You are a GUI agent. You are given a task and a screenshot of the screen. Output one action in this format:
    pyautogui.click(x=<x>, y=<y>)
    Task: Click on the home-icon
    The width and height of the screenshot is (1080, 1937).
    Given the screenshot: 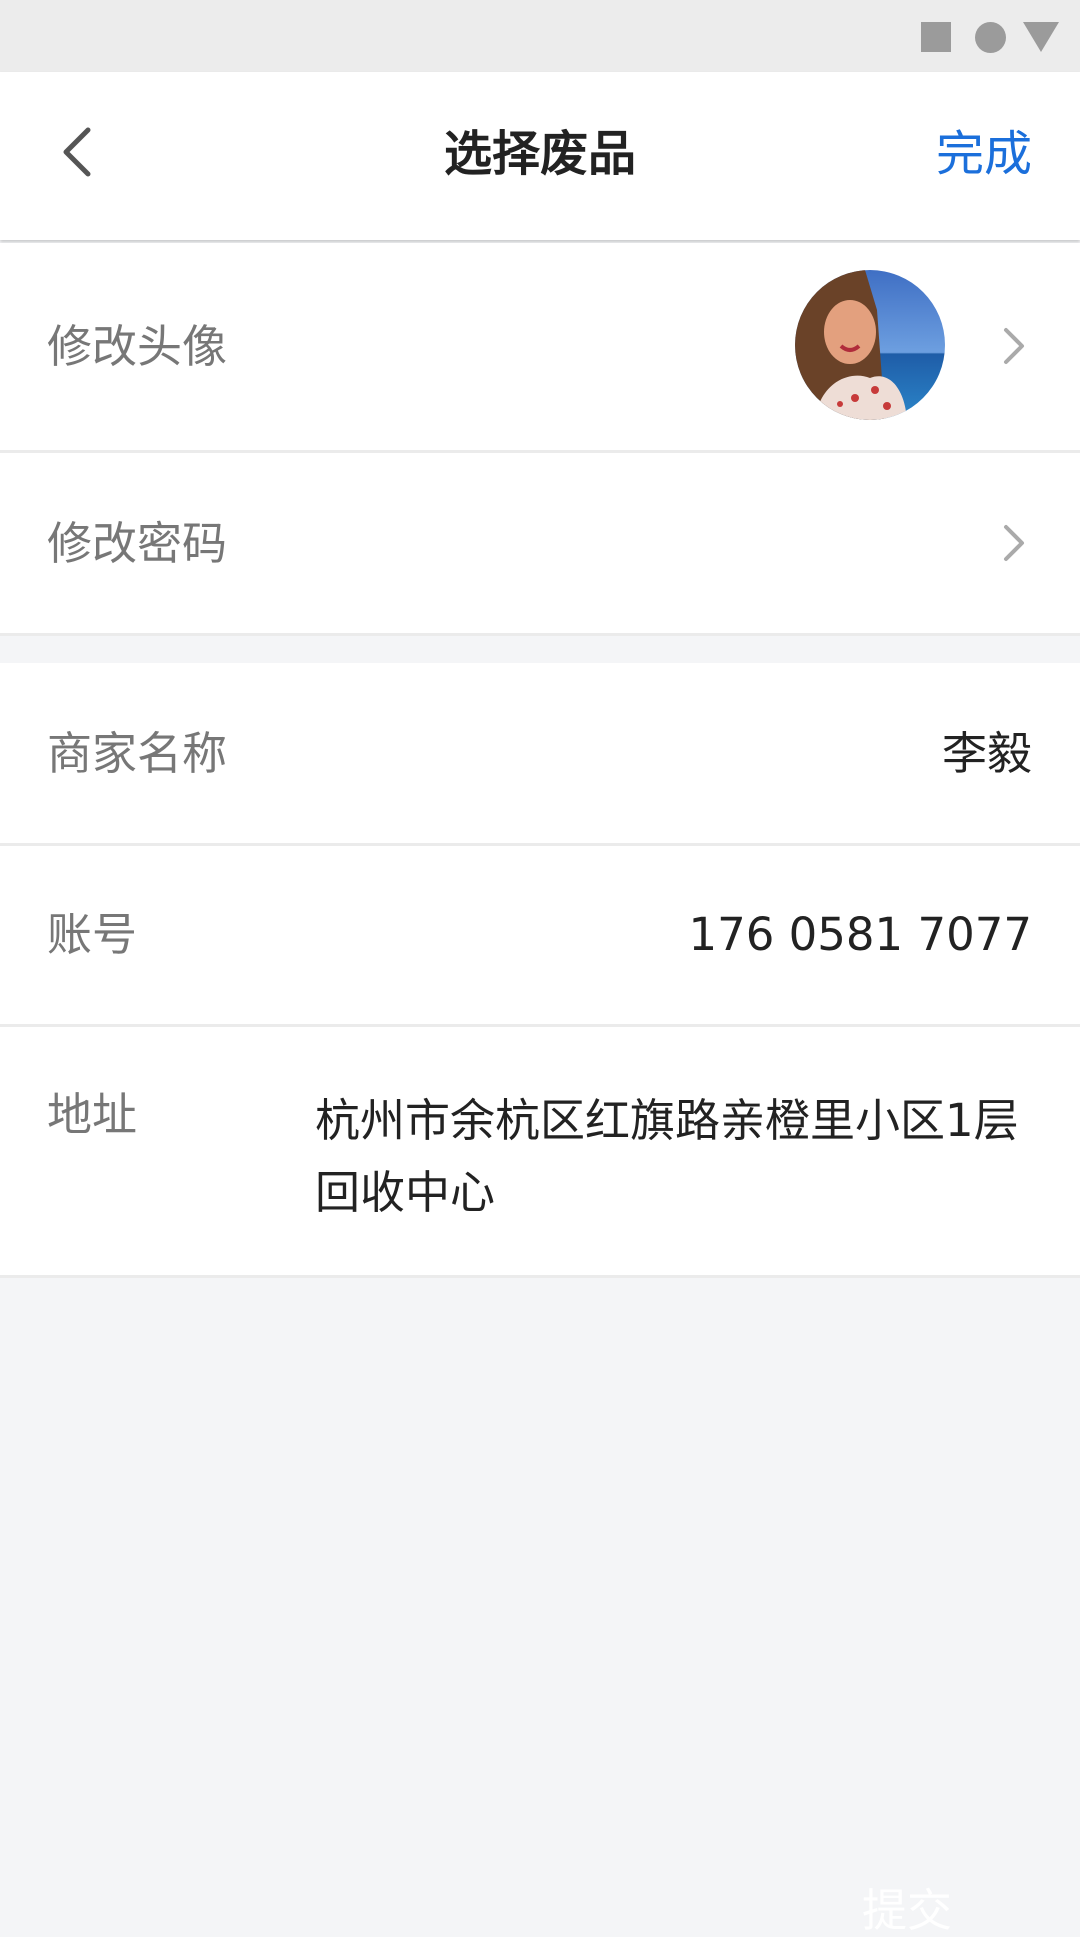 What is the action you would take?
    pyautogui.click(x=990, y=37)
    